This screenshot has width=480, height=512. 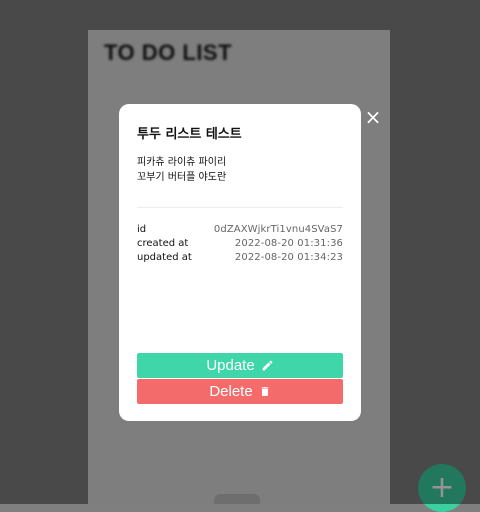 I want to click on pencil-icon, so click(x=267, y=365).